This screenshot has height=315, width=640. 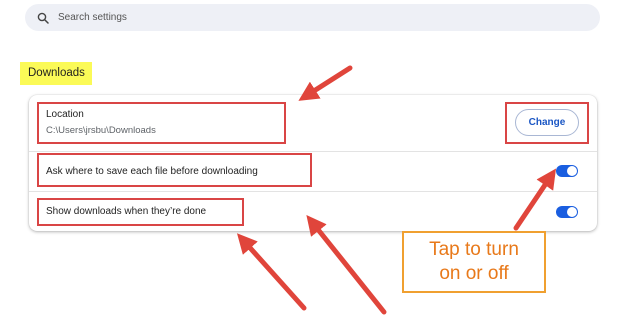 I want to click on callout-line-2: on or off, so click(x=474, y=273).